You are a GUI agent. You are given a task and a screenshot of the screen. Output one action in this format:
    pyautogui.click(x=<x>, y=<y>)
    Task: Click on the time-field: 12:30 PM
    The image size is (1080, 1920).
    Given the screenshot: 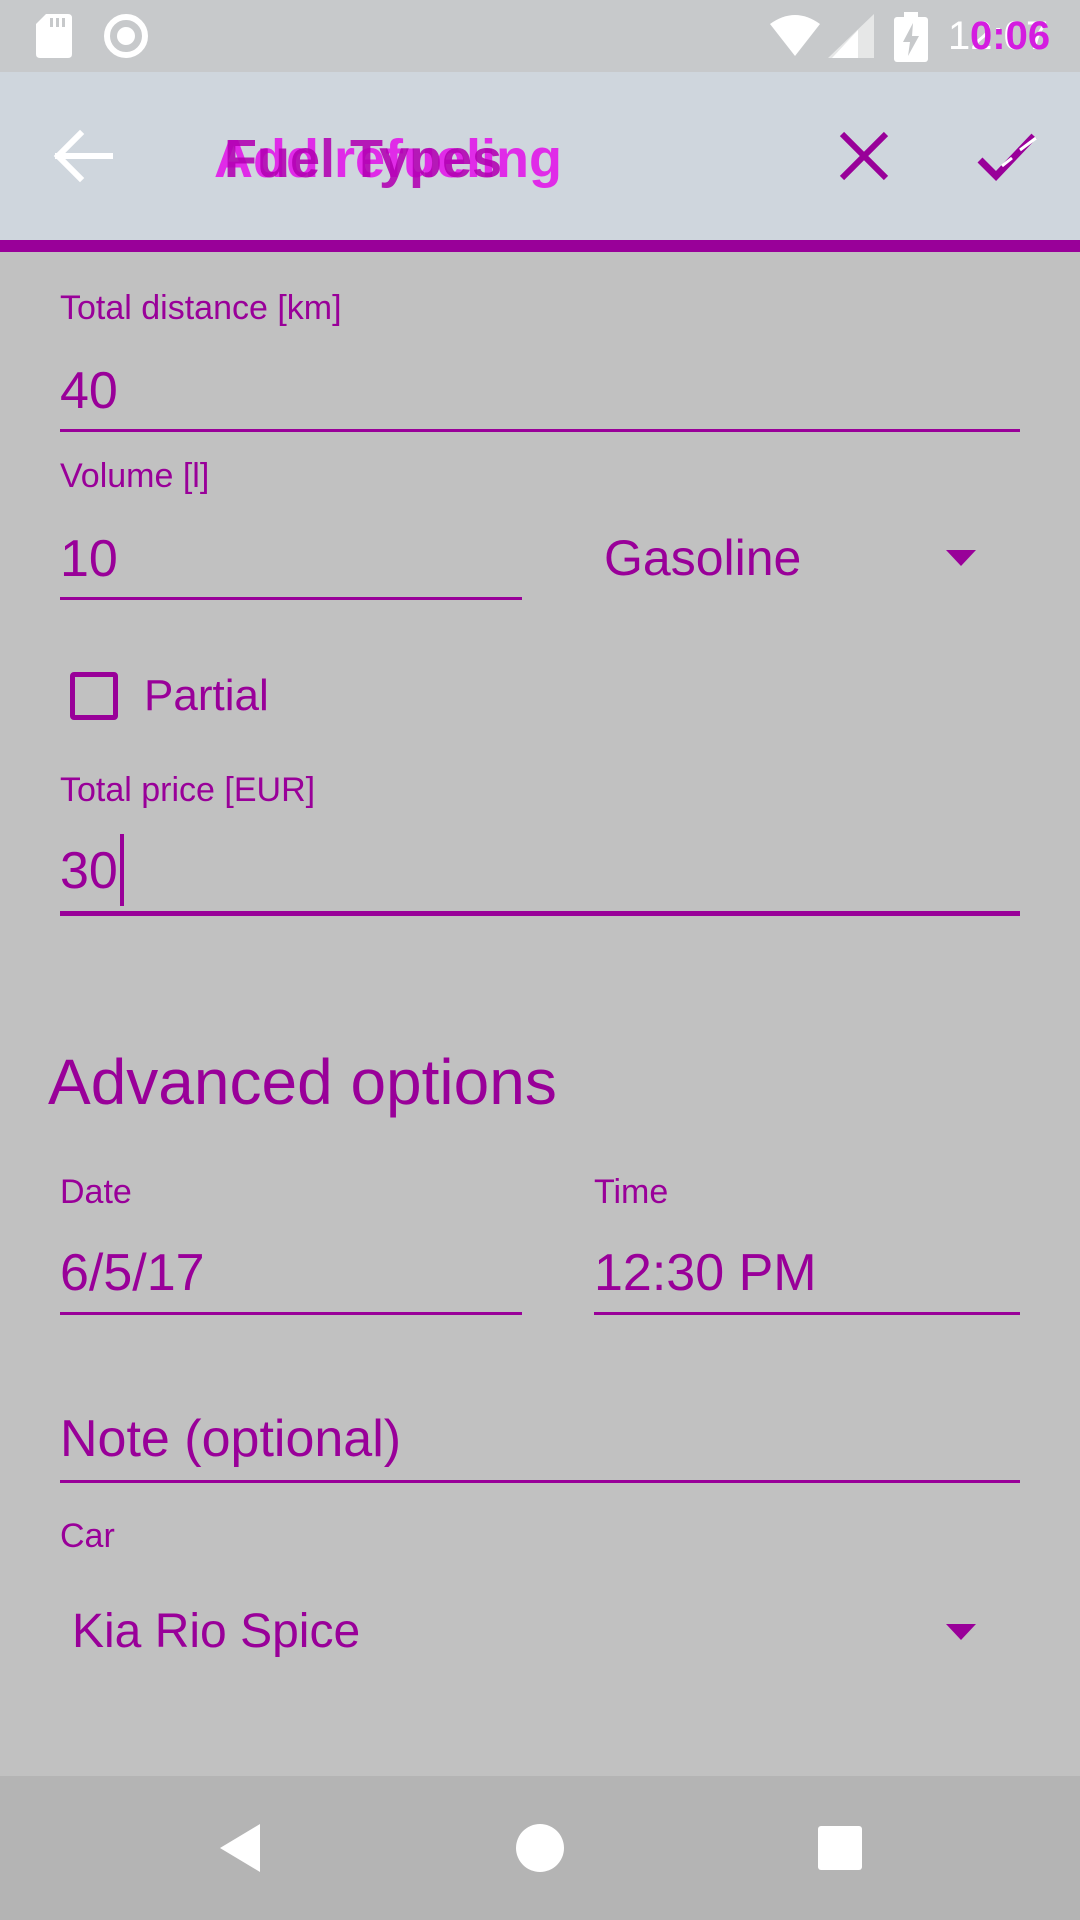 What is the action you would take?
    pyautogui.click(x=705, y=1273)
    